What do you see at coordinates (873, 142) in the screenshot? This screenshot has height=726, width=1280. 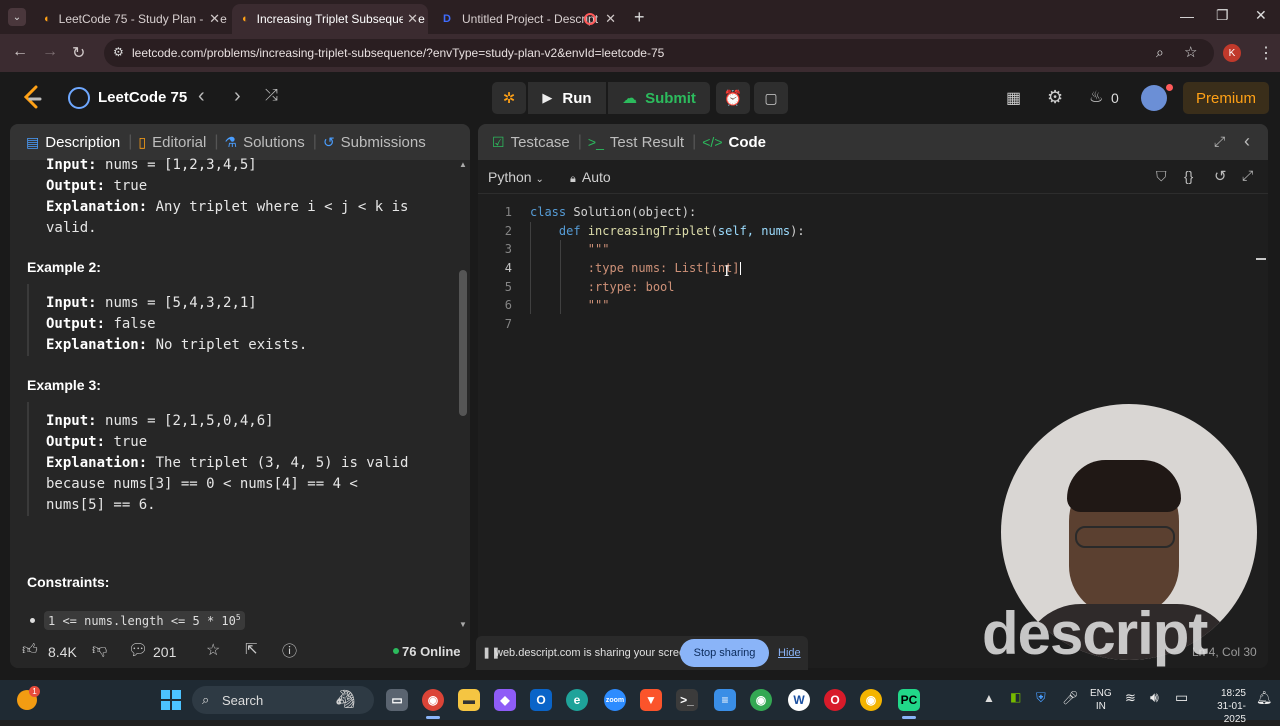 I see `code-panel-tabs: ☑ Testcase | >_ Test Result | </> Code ⤢ ‹` at bounding box center [873, 142].